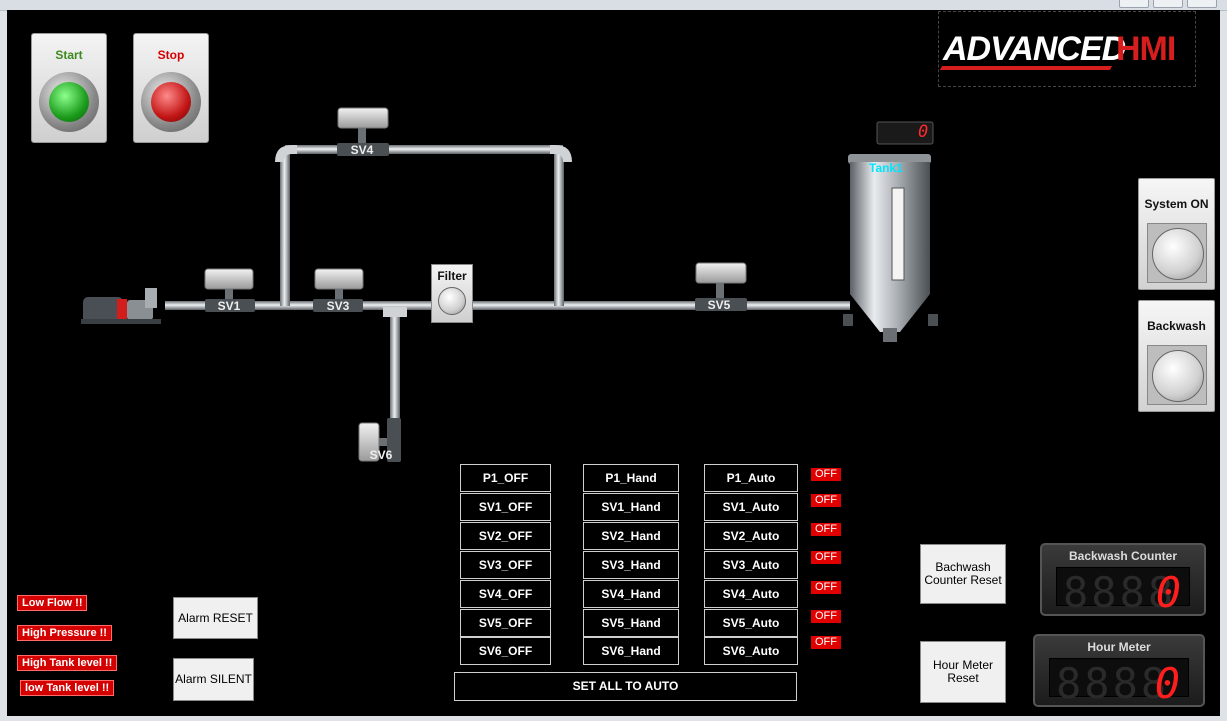  I want to click on valve-sv1-icon: SV1, so click(229, 290).